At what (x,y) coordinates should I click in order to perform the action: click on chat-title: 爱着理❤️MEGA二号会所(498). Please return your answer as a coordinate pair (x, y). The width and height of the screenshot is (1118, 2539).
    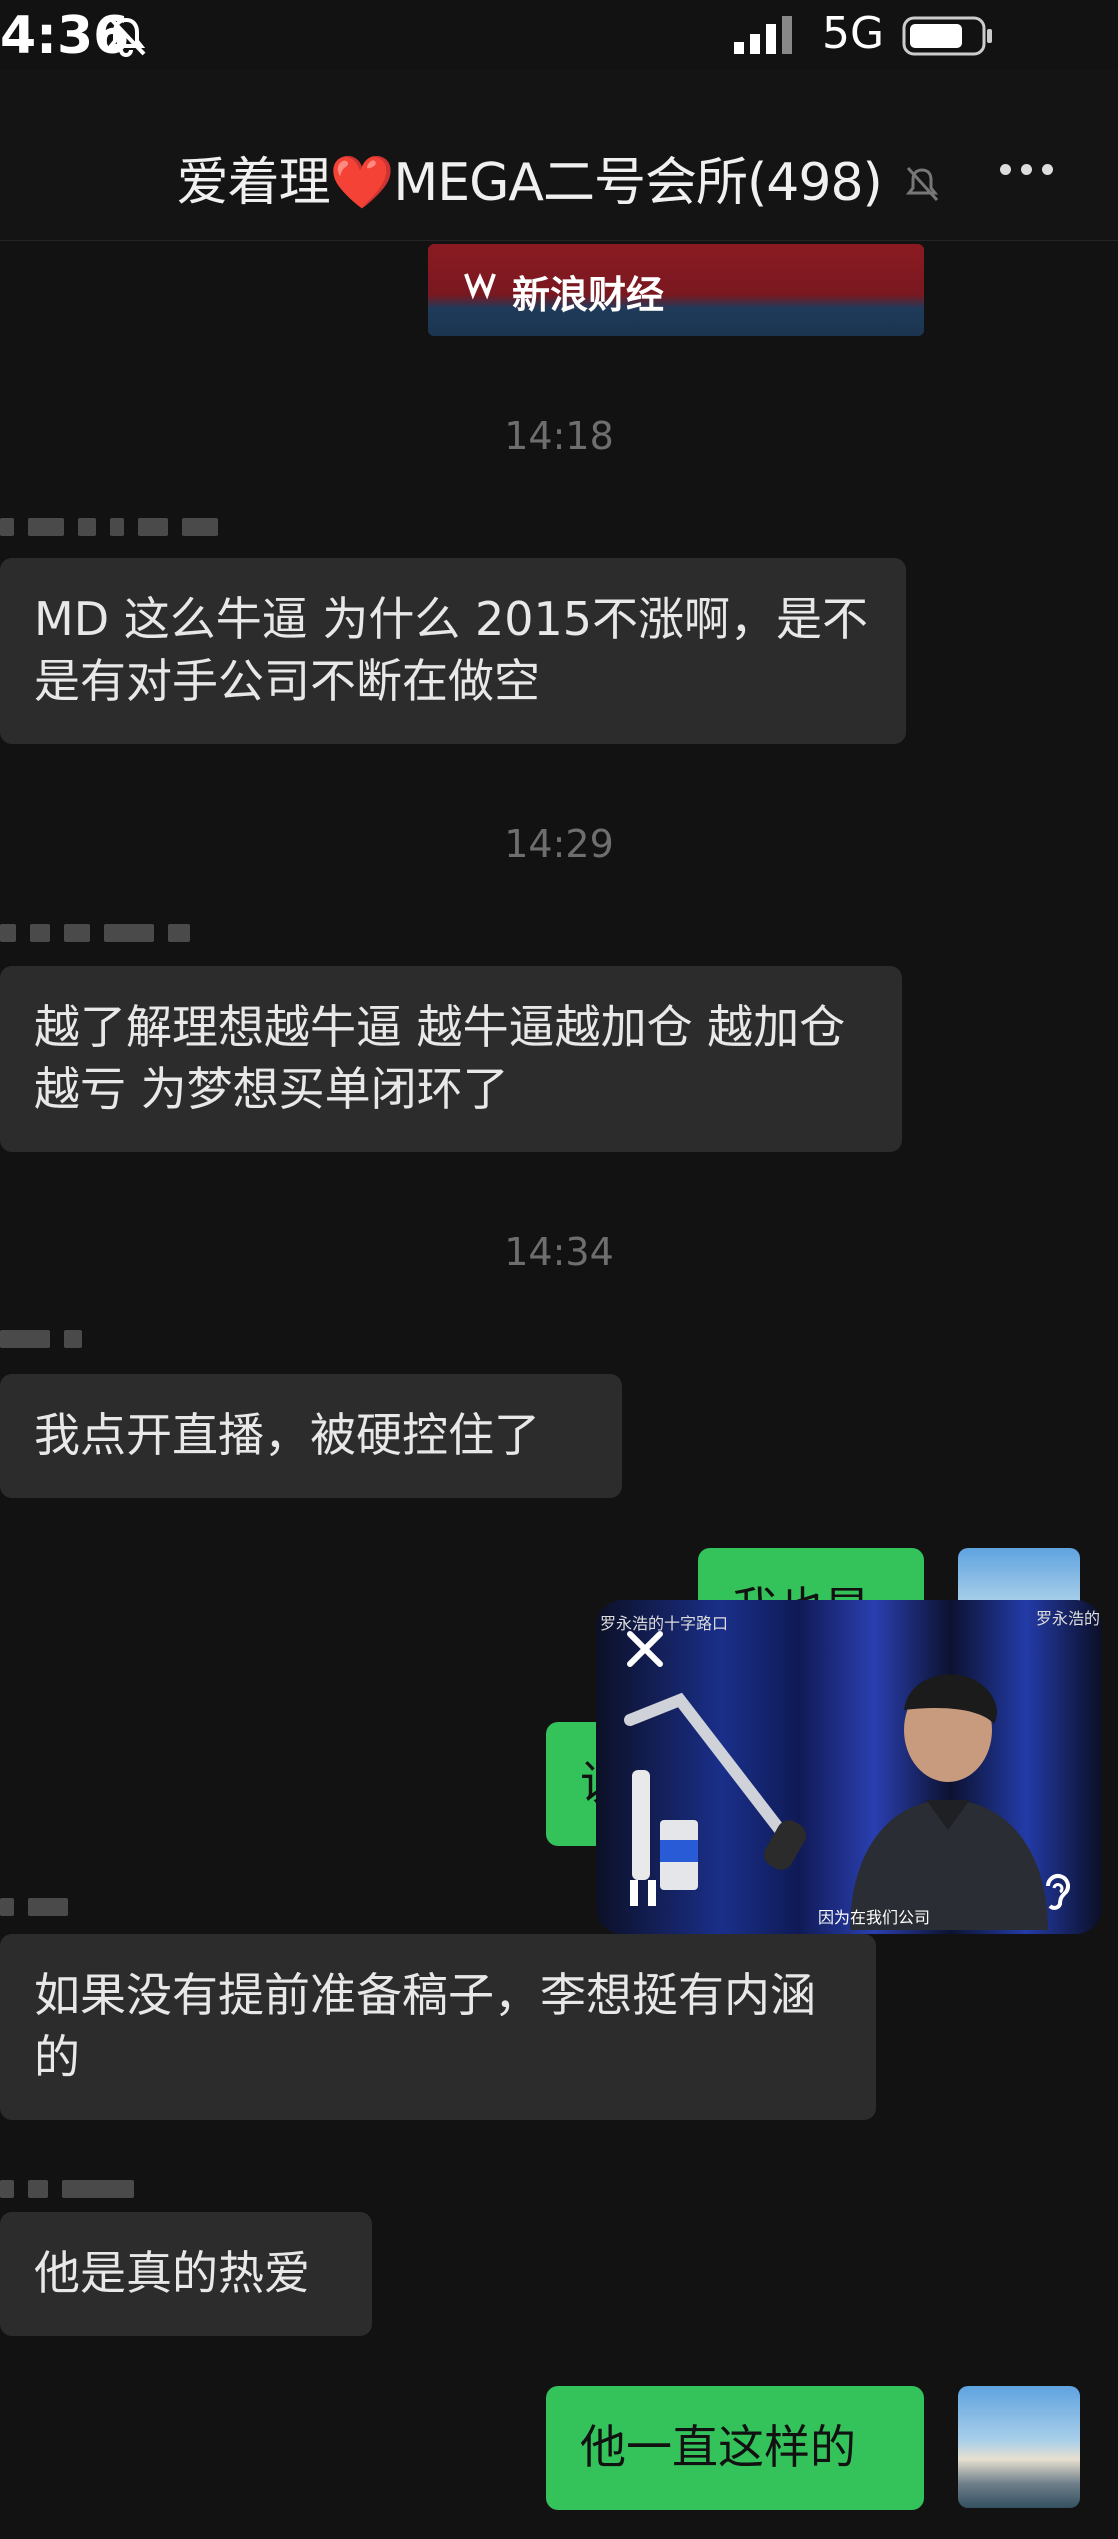
    Looking at the image, I should click on (559, 177).